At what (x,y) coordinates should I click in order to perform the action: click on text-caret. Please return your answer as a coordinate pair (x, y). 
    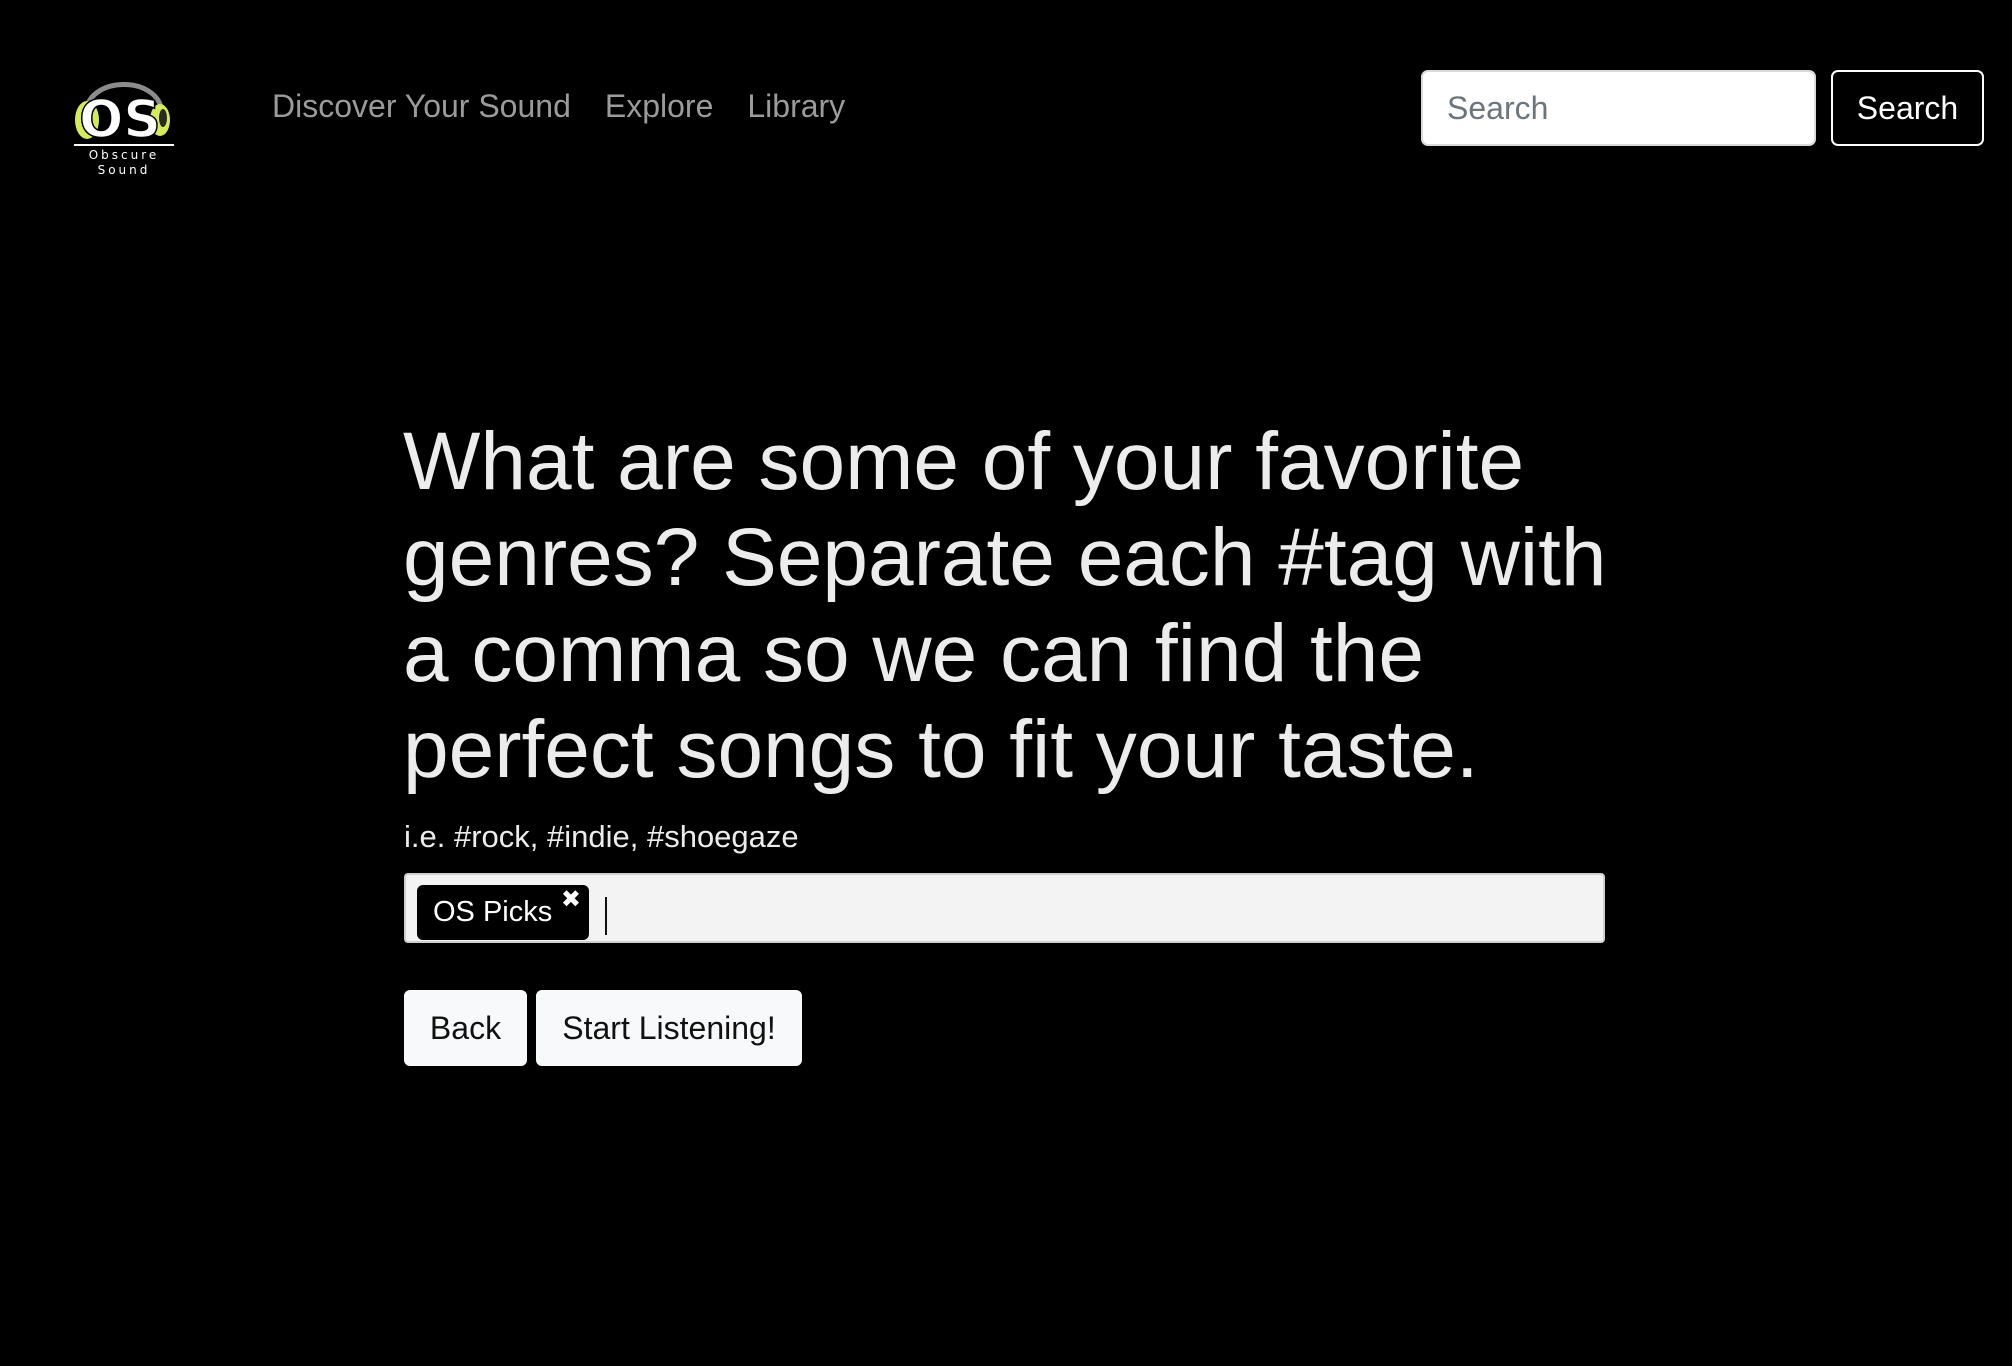
    Looking at the image, I should click on (606, 916).